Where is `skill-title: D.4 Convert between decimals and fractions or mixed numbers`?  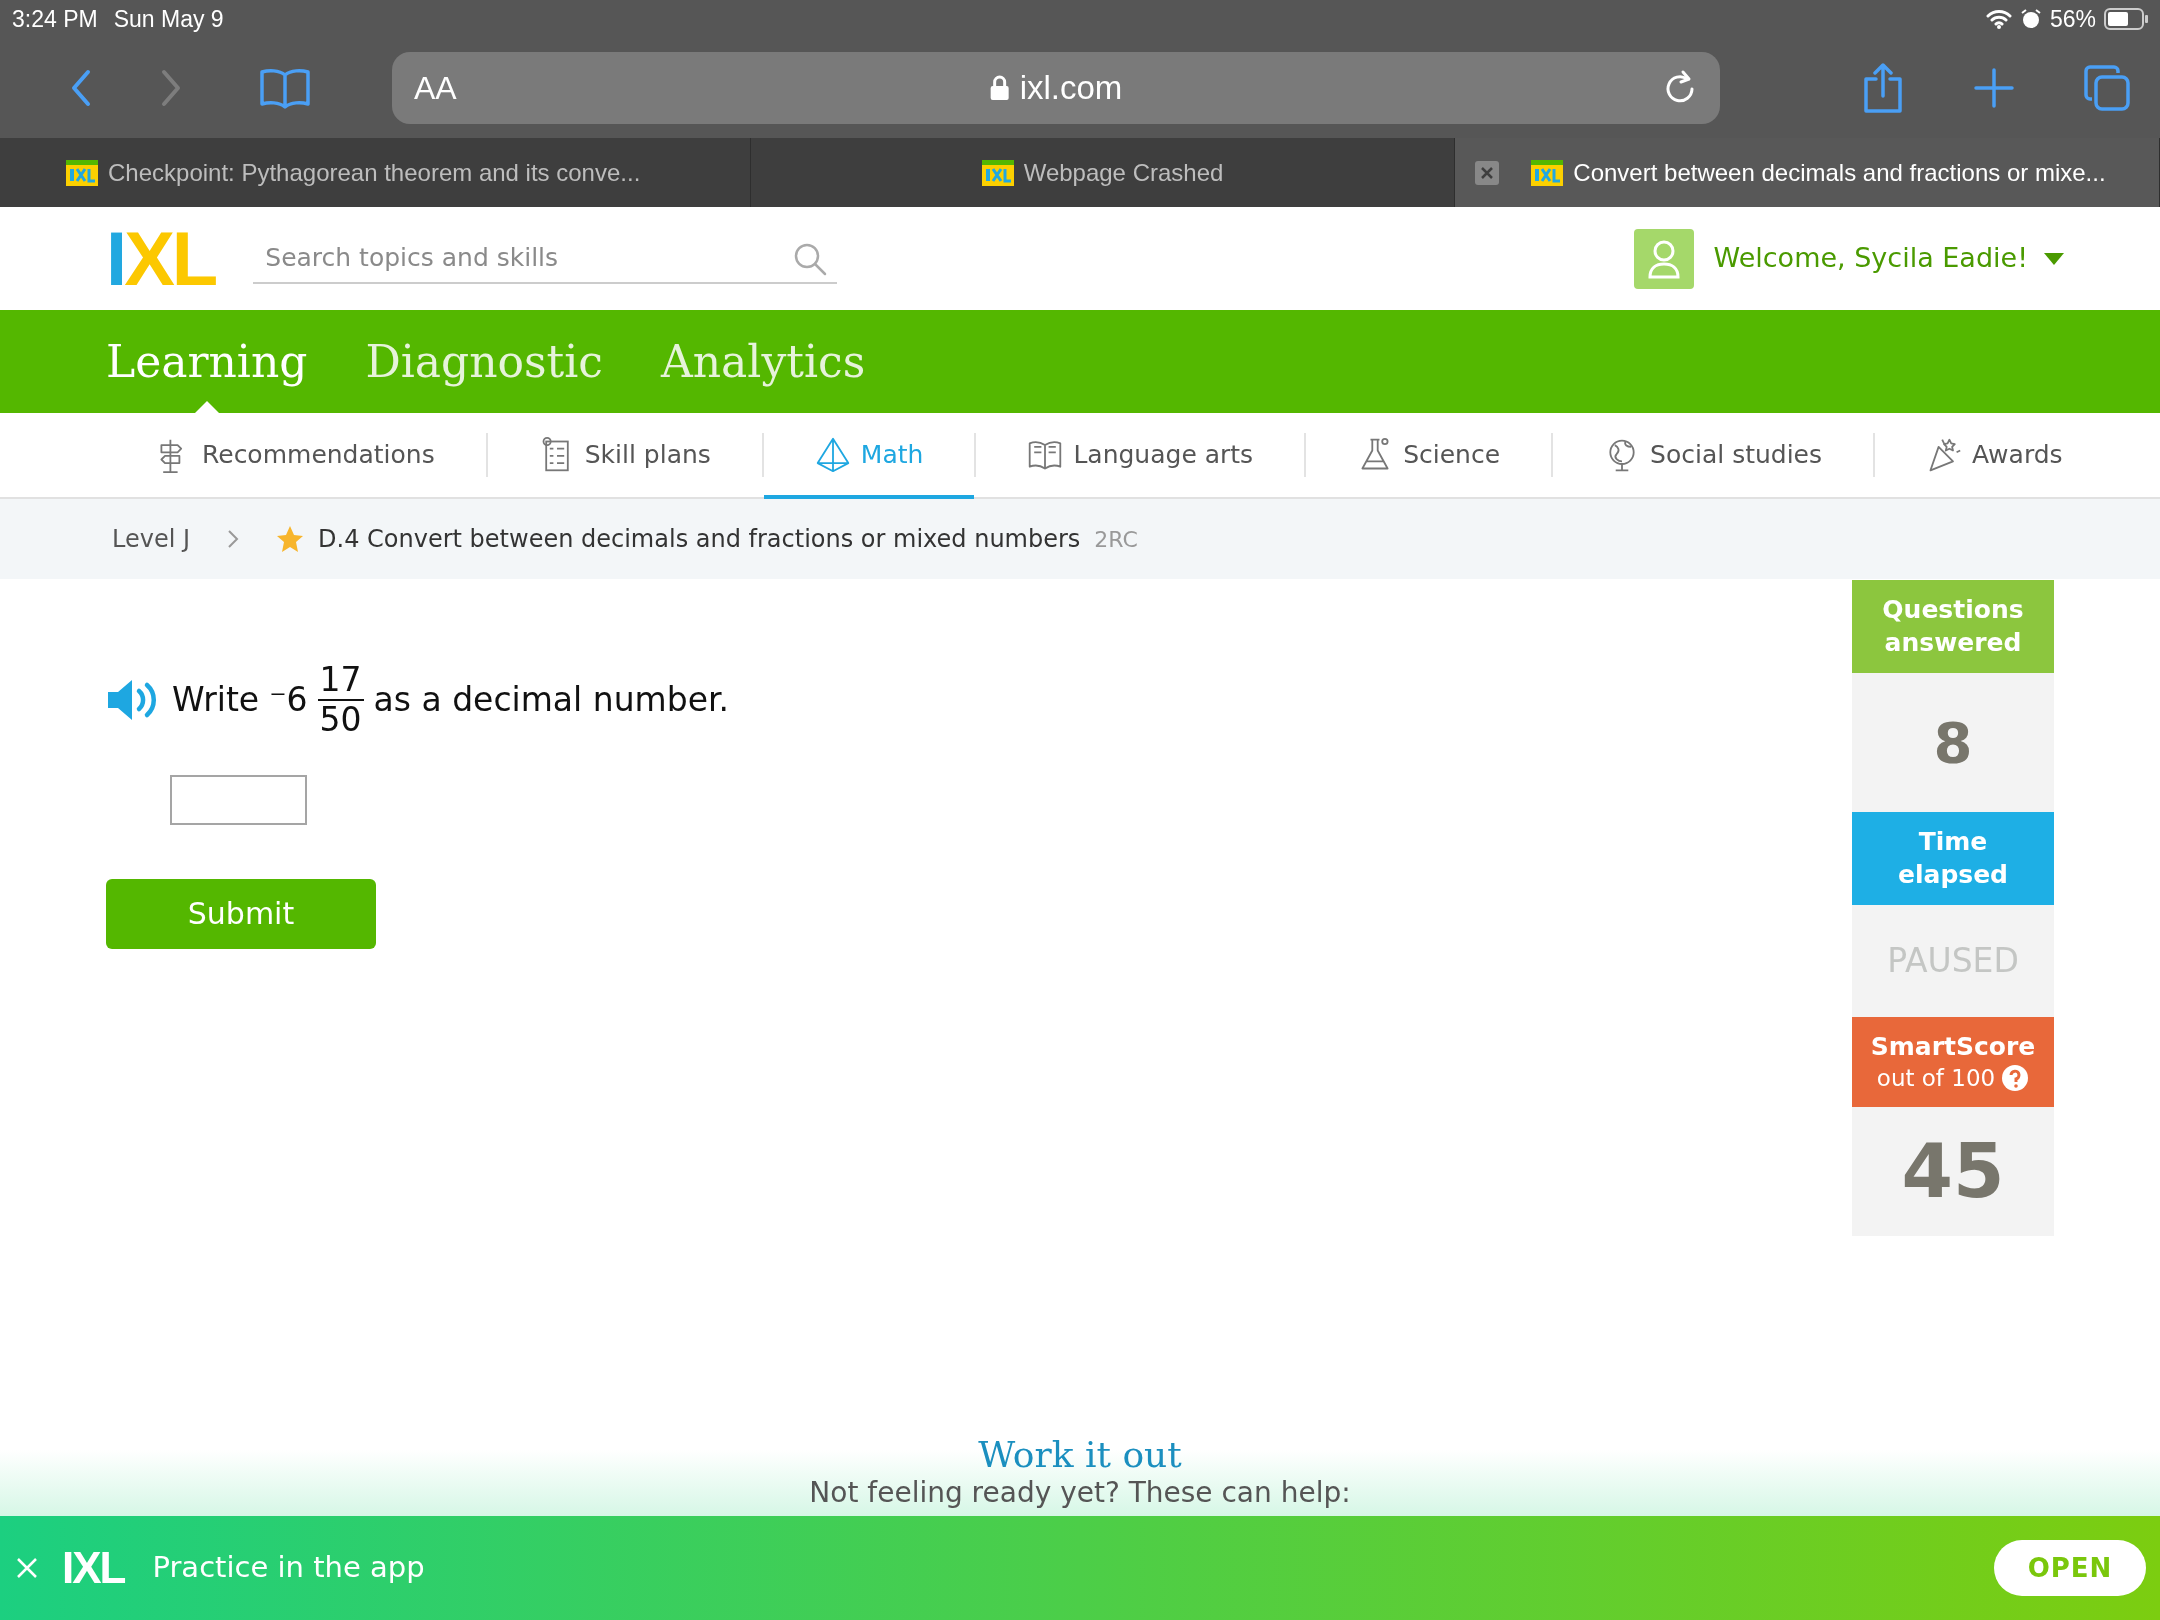 skill-title: D.4 Convert between decimals and fractions or mixed numbers is located at coordinates (699, 539).